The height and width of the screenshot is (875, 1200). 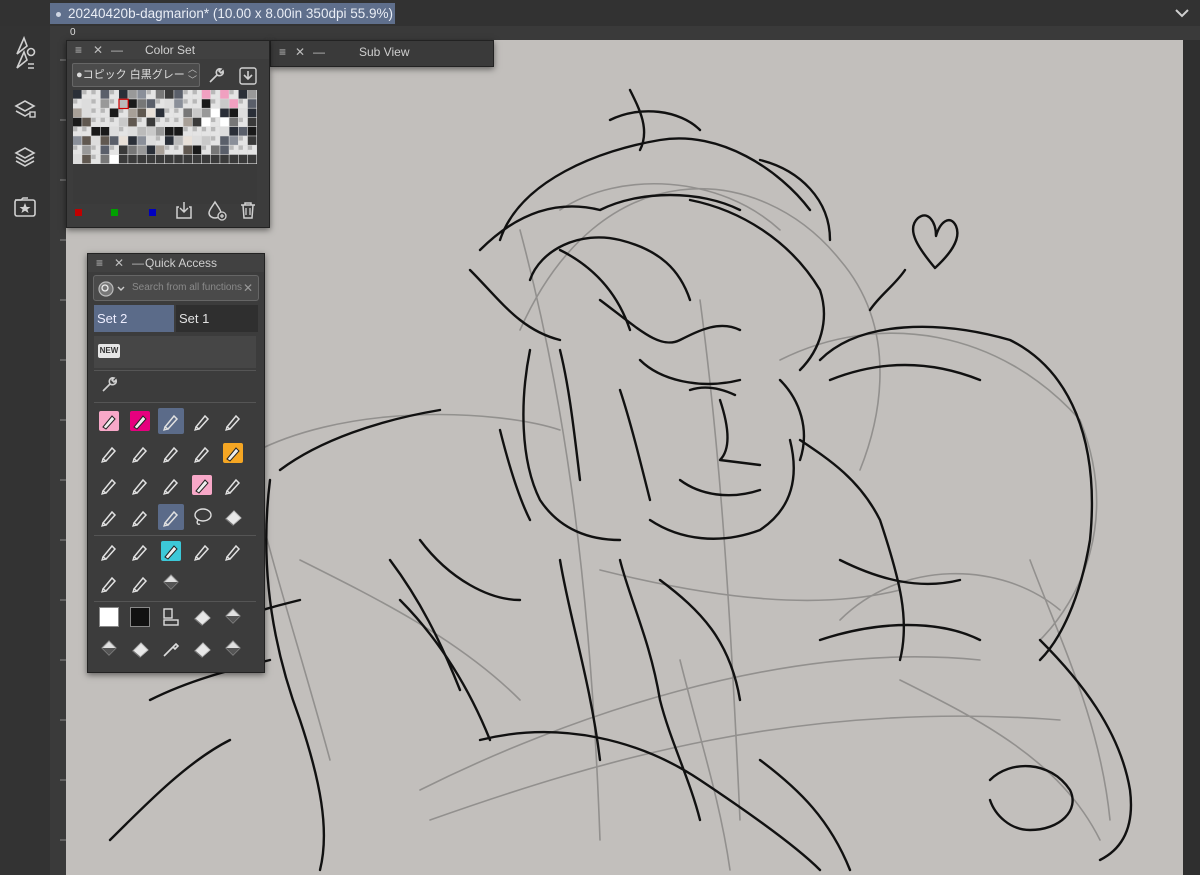 I want to click on lasso-icon, so click(x=202, y=517).